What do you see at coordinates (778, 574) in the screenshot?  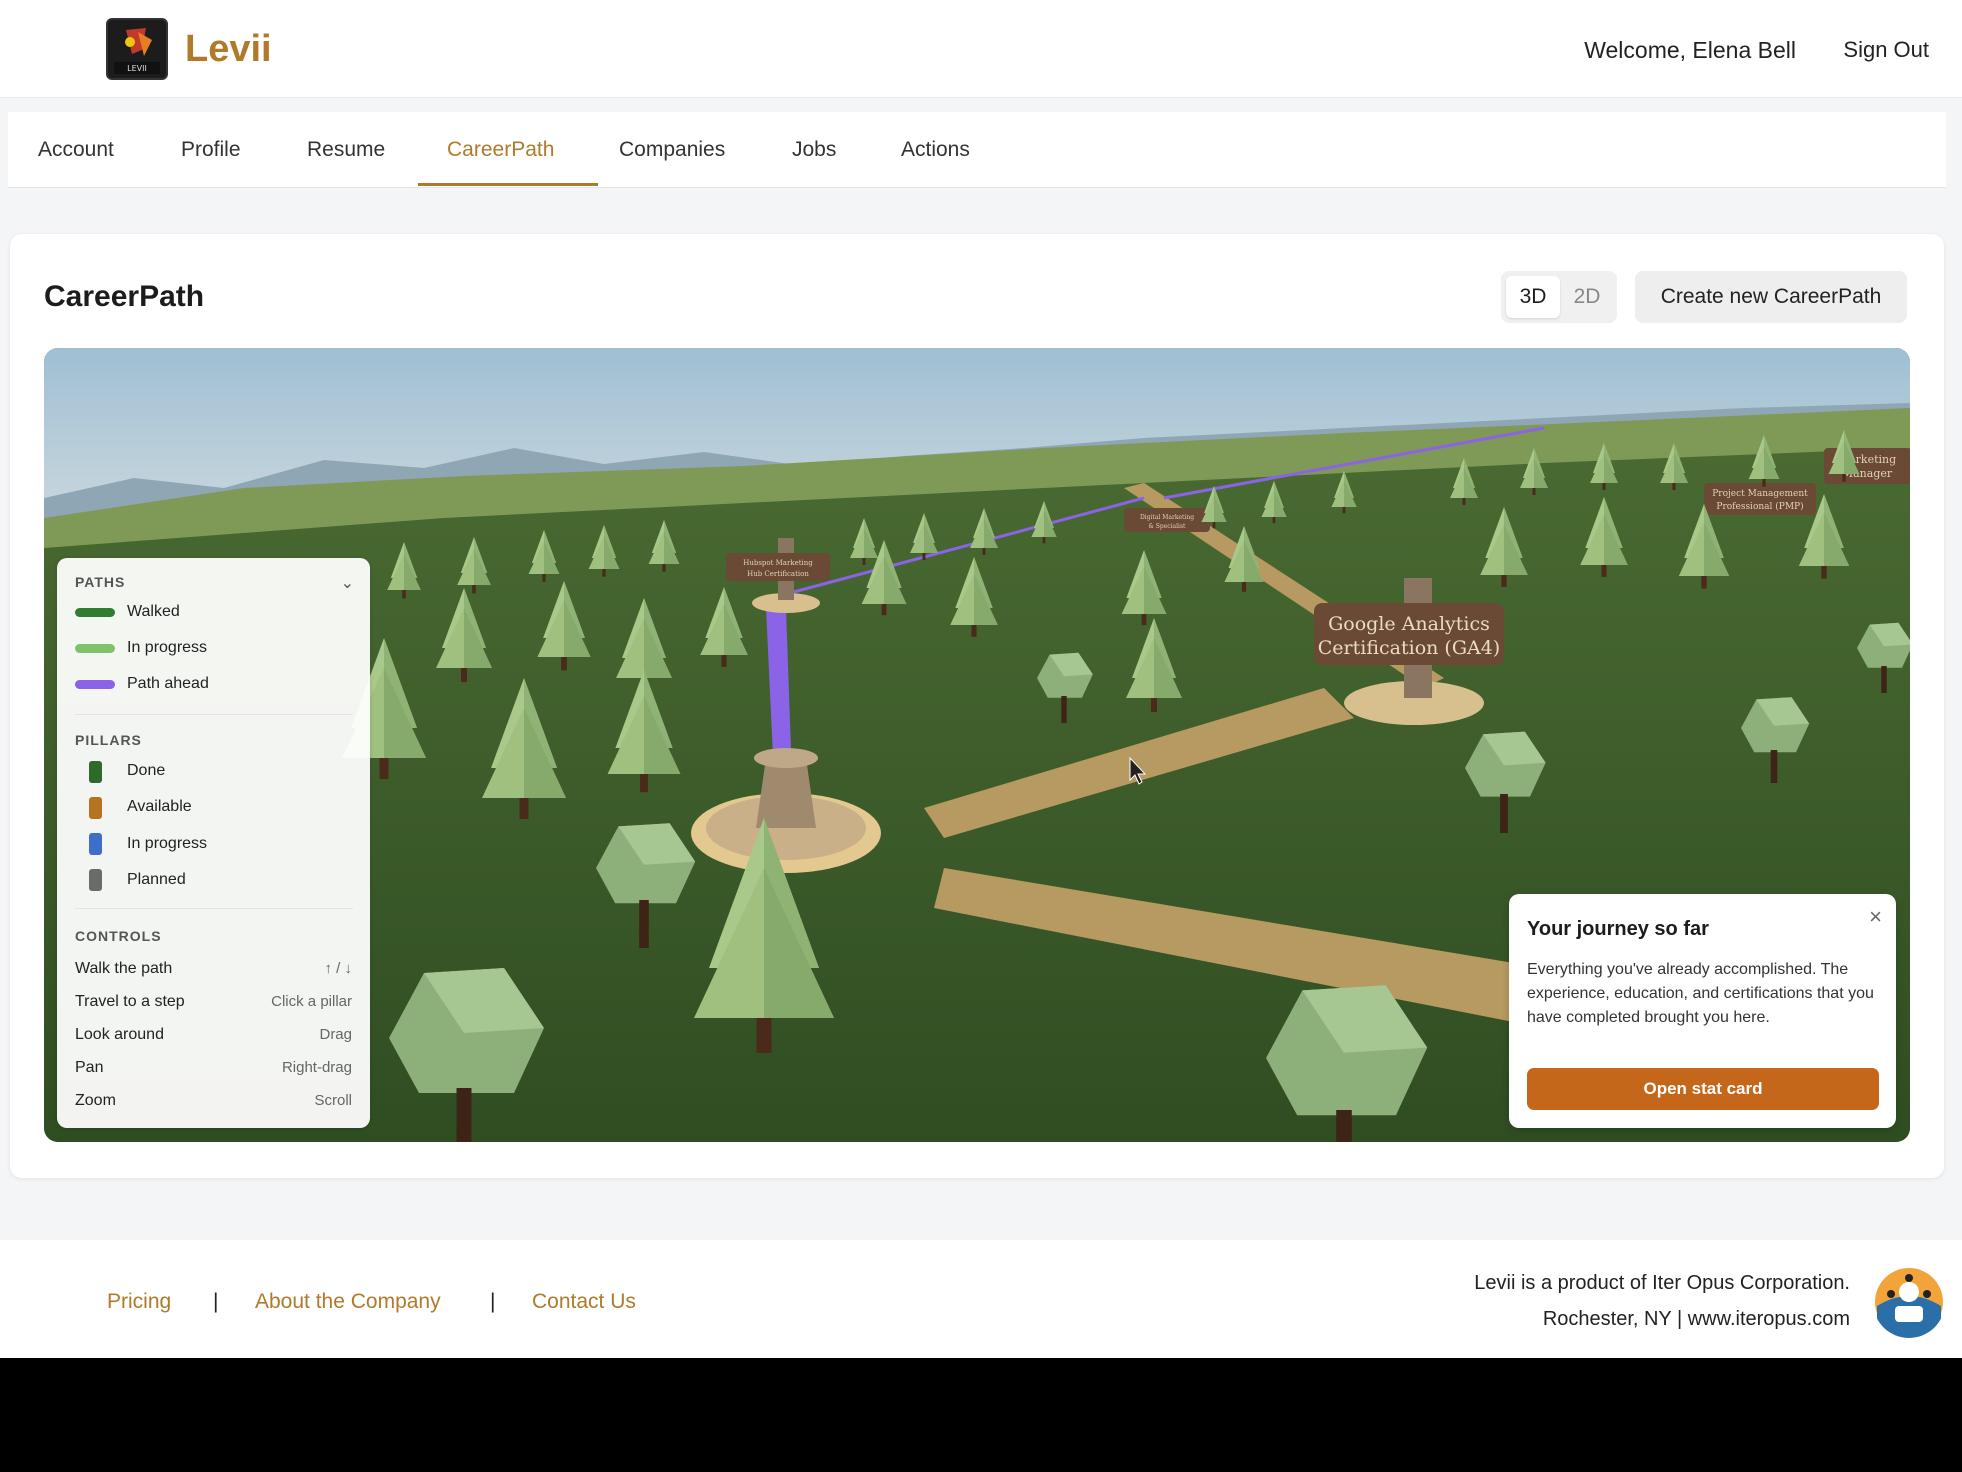 I see `sign-hubspot-line2: Hub Certification` at bounding box center [778, 574].